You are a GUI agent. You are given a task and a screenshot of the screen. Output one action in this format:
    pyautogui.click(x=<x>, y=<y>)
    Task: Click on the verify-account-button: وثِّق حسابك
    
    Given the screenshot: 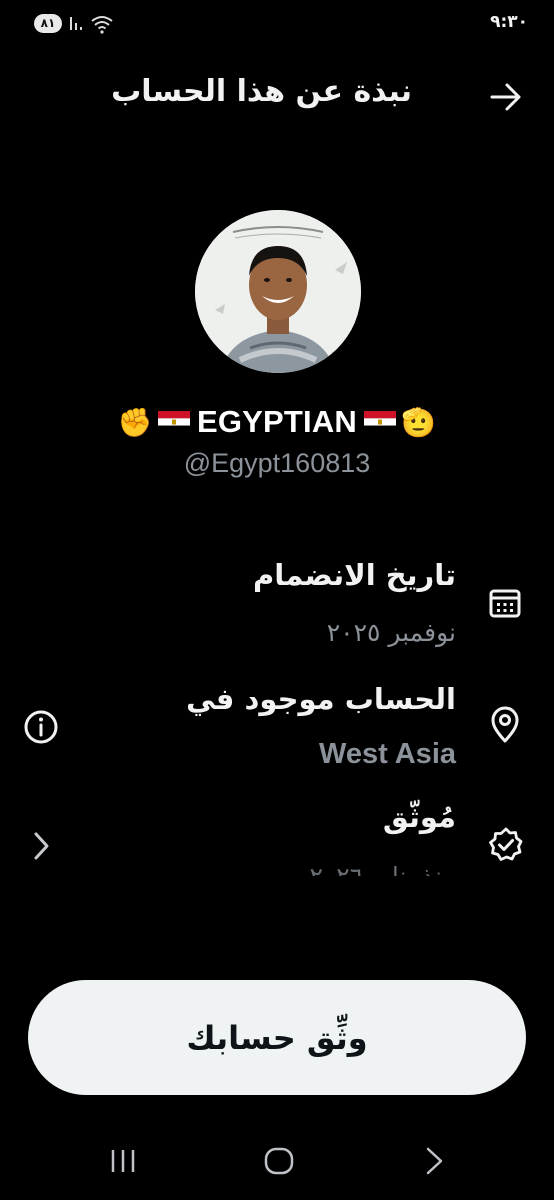 What is the action you would take?
    pyautogui.click(x=277, y=1037)
    